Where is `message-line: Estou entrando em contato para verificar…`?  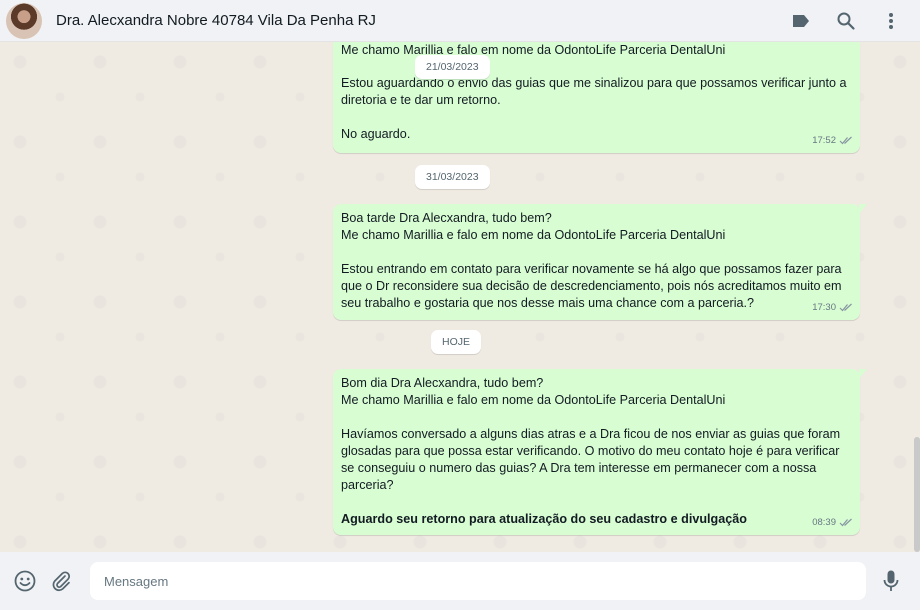 message-line: Estou entrando em contato para verificar… is located at coordinates (591, 269).